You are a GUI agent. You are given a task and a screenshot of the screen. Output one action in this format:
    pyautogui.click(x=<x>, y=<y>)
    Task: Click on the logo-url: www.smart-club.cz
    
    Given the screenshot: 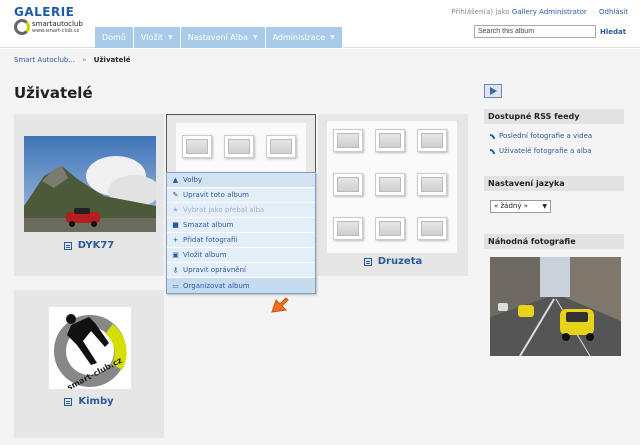 What is the action you would take?
    pyautogui.click(x=56, y=30)
    